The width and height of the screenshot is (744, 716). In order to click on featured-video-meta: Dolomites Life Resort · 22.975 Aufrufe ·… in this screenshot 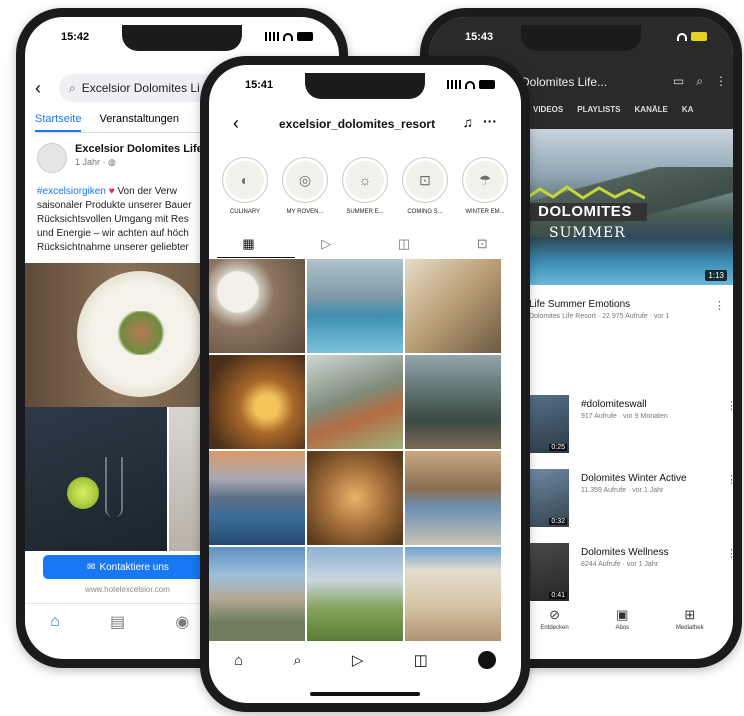, I will do `click(599, 316)`.